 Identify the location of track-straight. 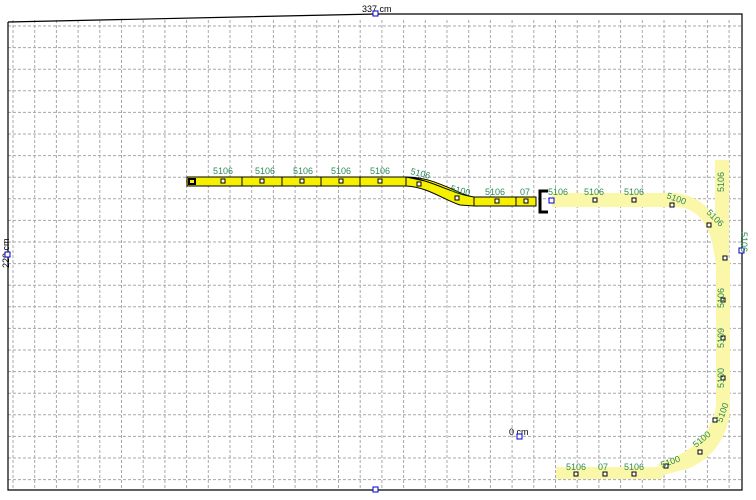
(615, 200).